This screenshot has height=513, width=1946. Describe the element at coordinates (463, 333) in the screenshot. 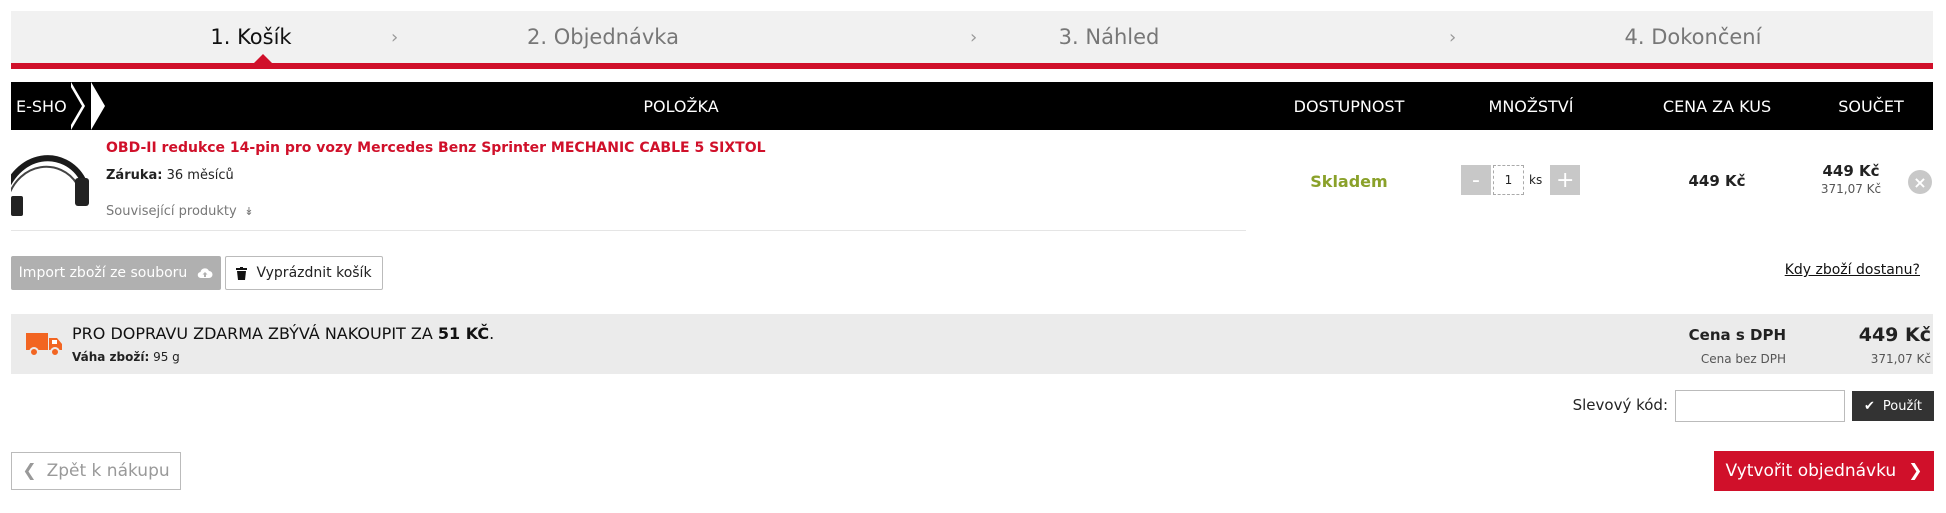

I see `free-shipping-amount: 51 KČ` at that location.